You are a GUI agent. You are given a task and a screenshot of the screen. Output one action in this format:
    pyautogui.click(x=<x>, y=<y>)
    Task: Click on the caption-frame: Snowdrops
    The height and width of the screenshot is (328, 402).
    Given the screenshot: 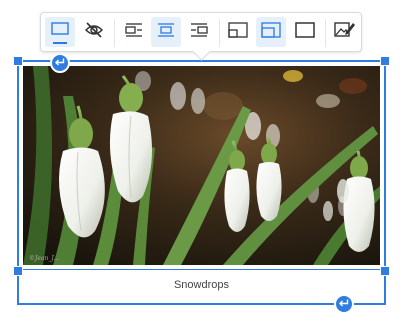 What is the action you would take?
    pyautogui.click(x=201, y=287)
    